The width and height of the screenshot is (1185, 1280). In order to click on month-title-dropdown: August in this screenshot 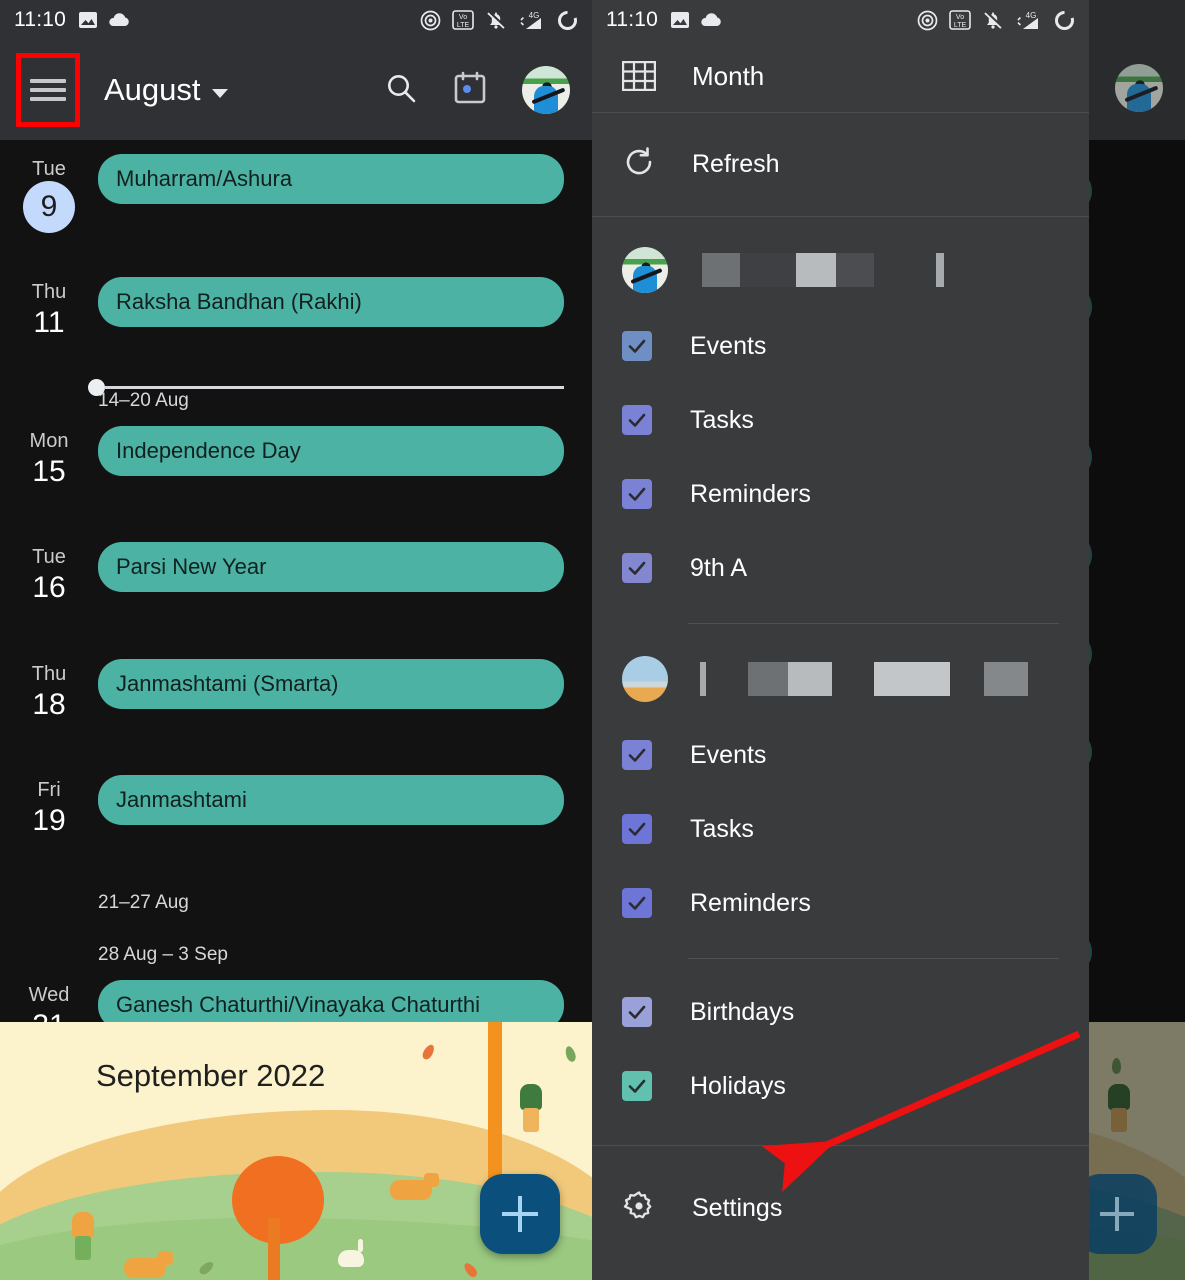, I will do `click(166, 90)`.